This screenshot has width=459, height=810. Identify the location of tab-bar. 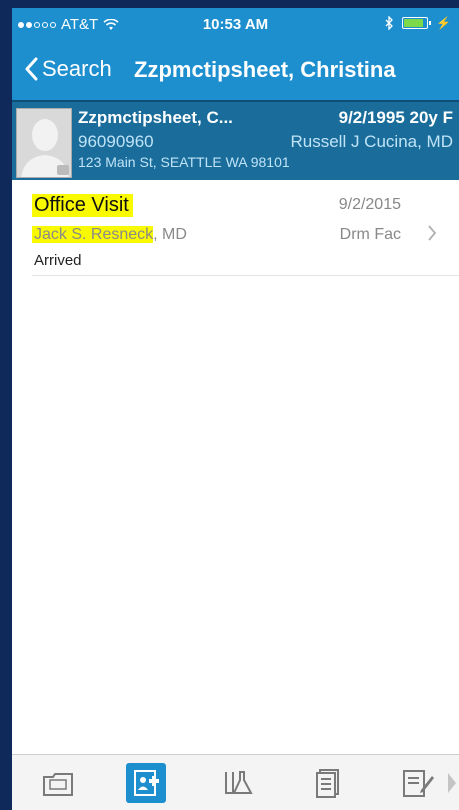
(235, 782).